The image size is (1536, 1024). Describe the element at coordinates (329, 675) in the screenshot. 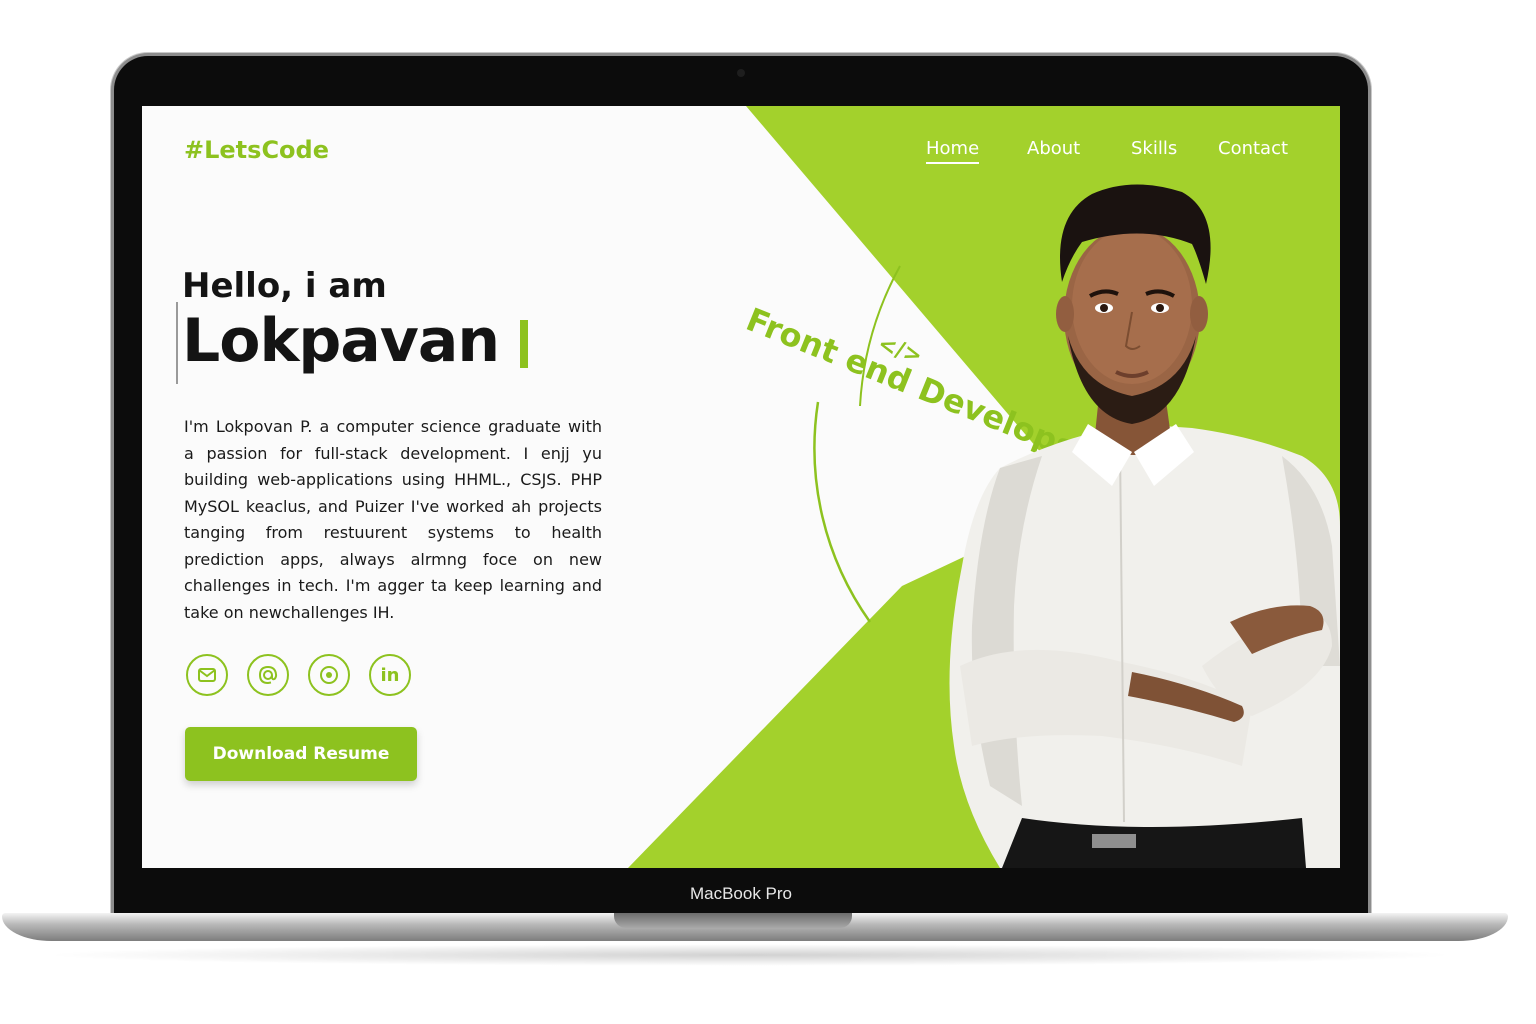

I see `target-icon` at that location.